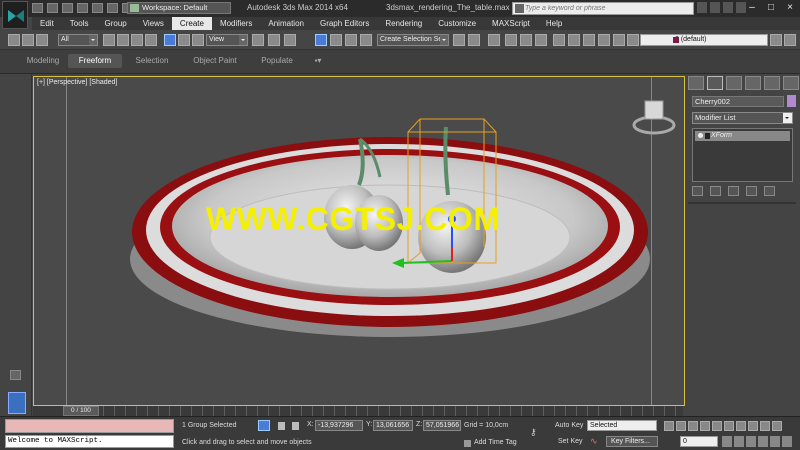 The height and width of the screenshot is (450, 800). What do you see at coordinates (622, 425) in the screenshot?
I see `key-mode-dropdown: Selected` at bounding box center [622, 425].